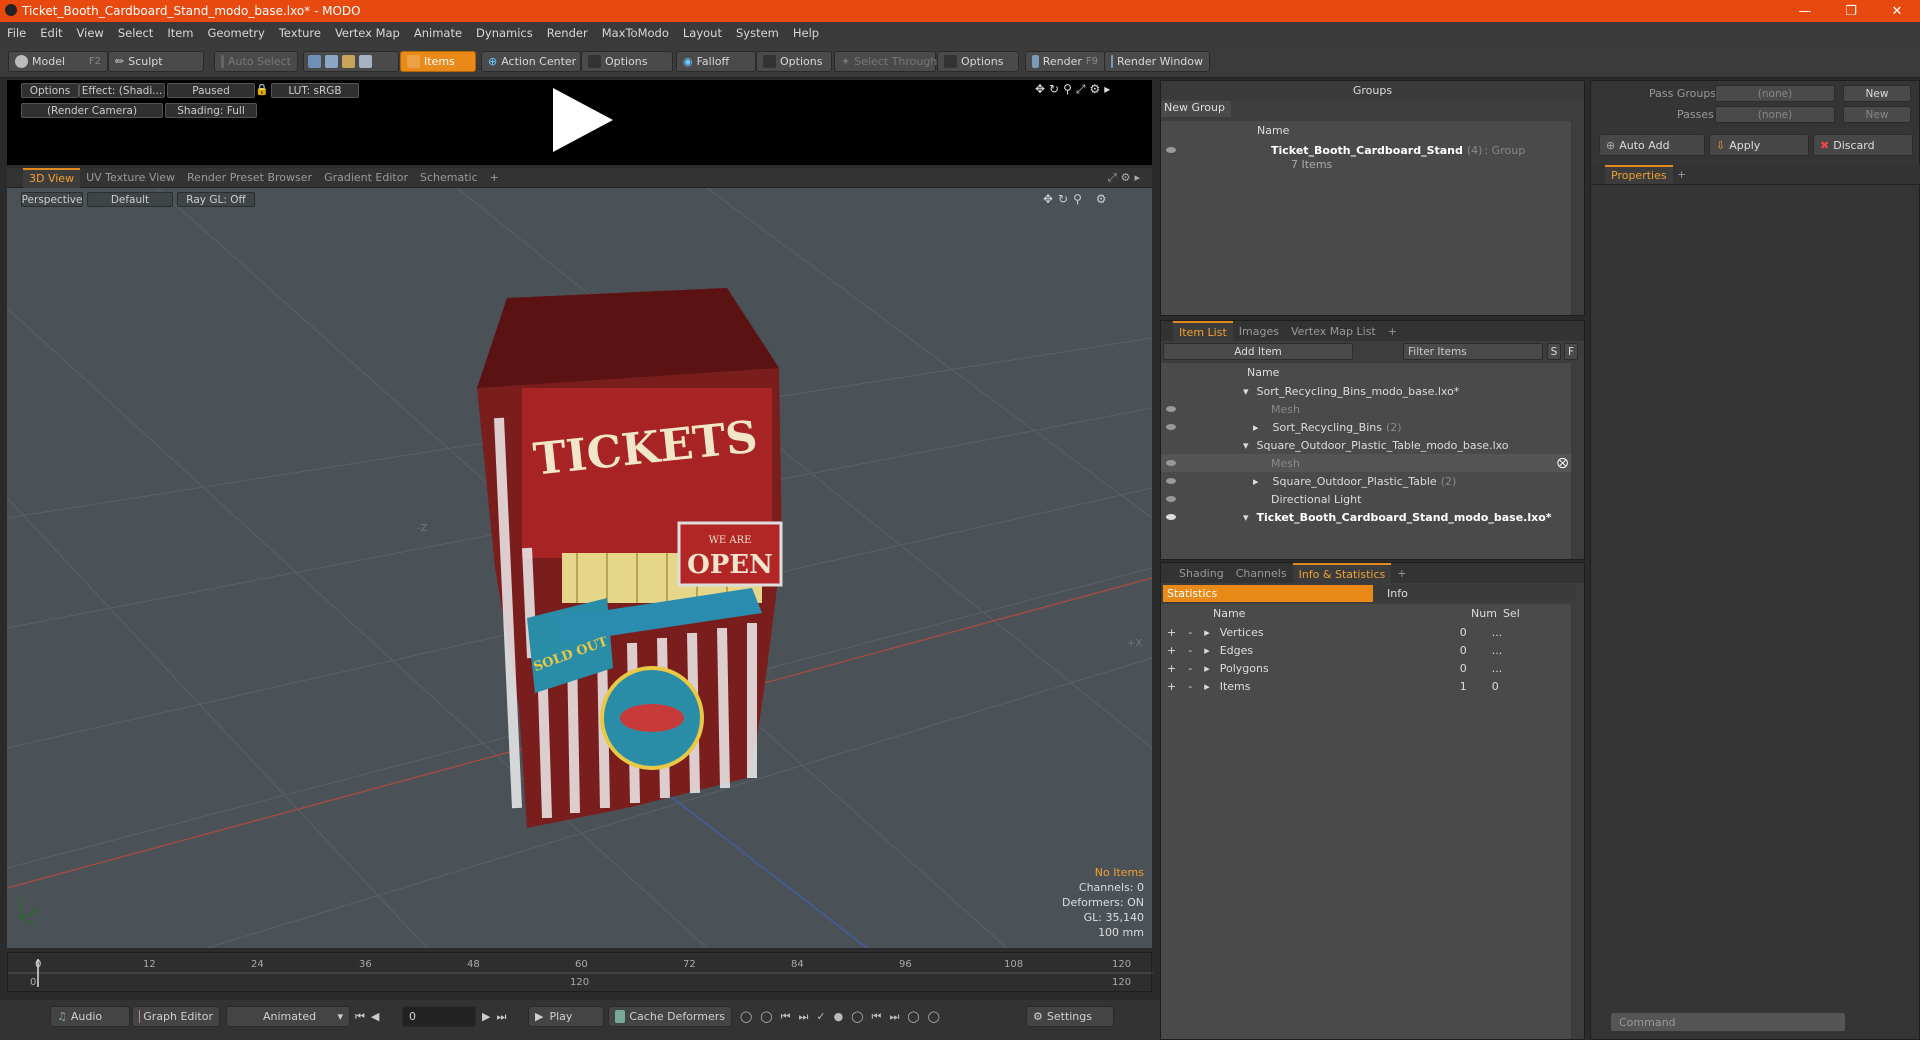 The height and width of the screenshot is (1040, 1920). What do you see at coordinates (1728, 1022) in the screenshot?
I see `command-input: Command` at bounding box center [1728, 1022].